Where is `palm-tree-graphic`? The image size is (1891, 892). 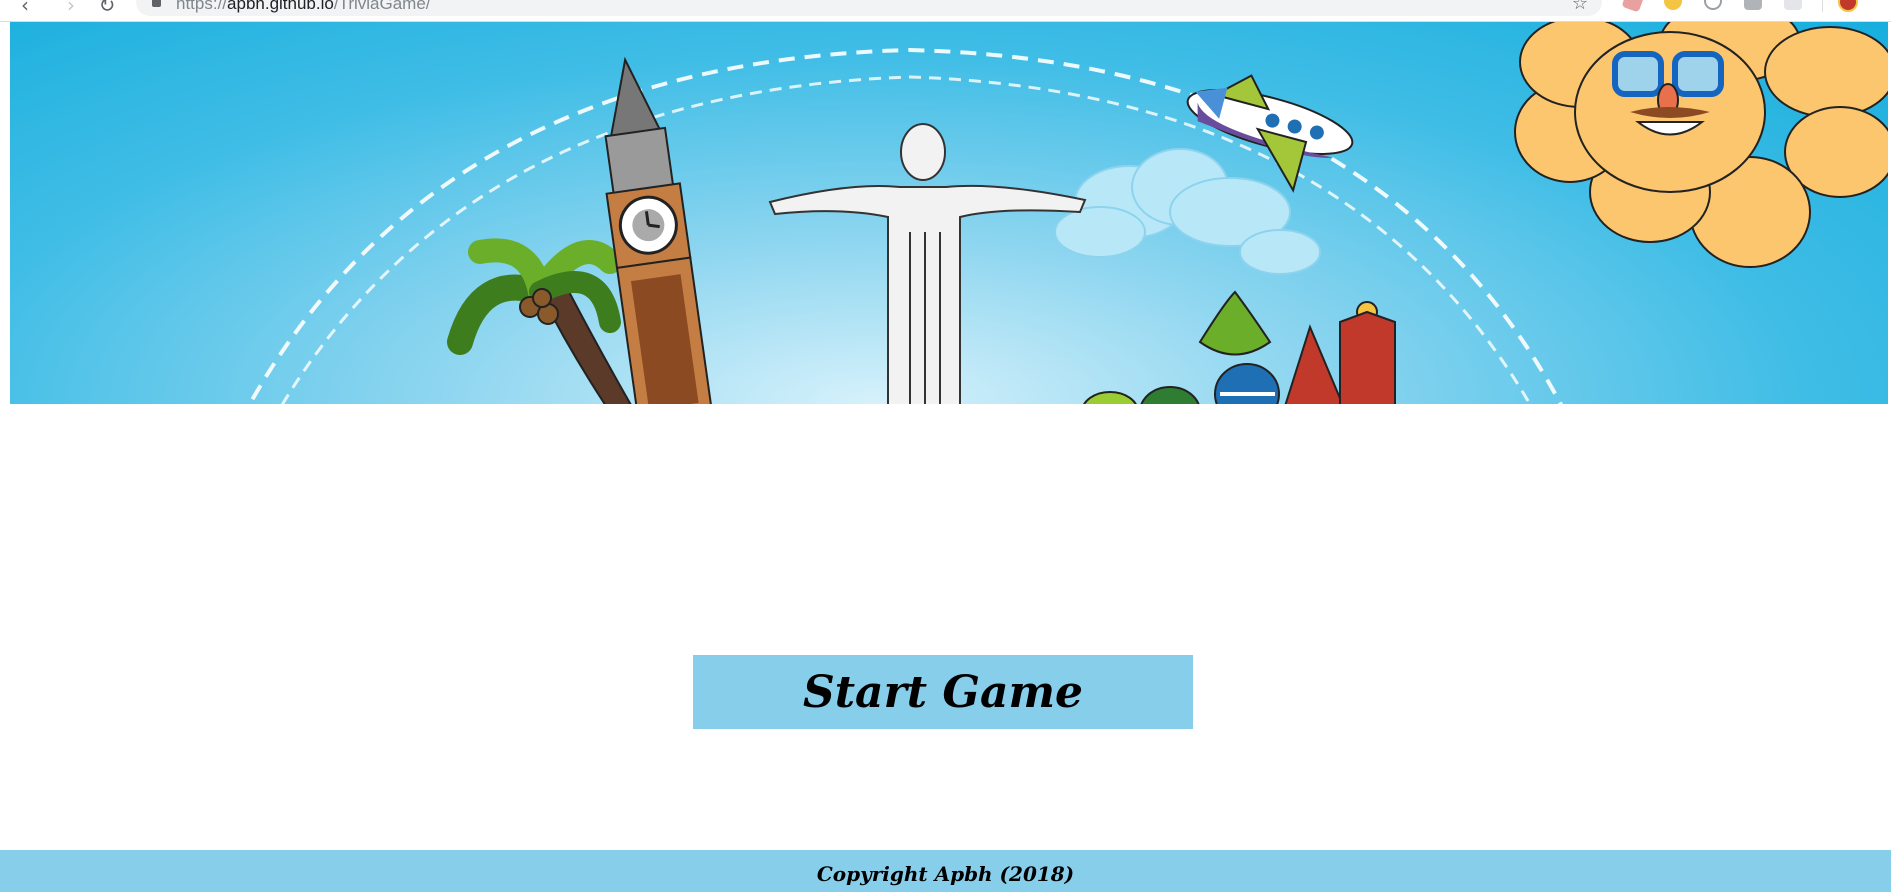
palm-tree-graphic is located at coordinates (539, 321).